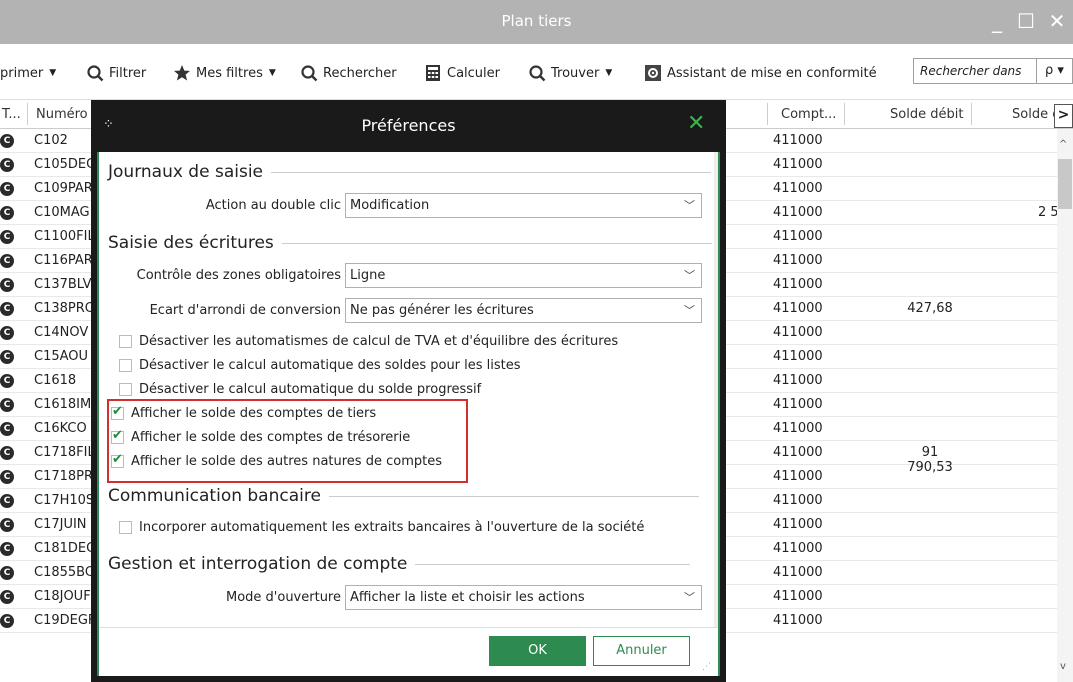 Image resolution: width=1073 pixels, height=682 pixels. I want to click on row-number: C10MAG, so click(62, 212).